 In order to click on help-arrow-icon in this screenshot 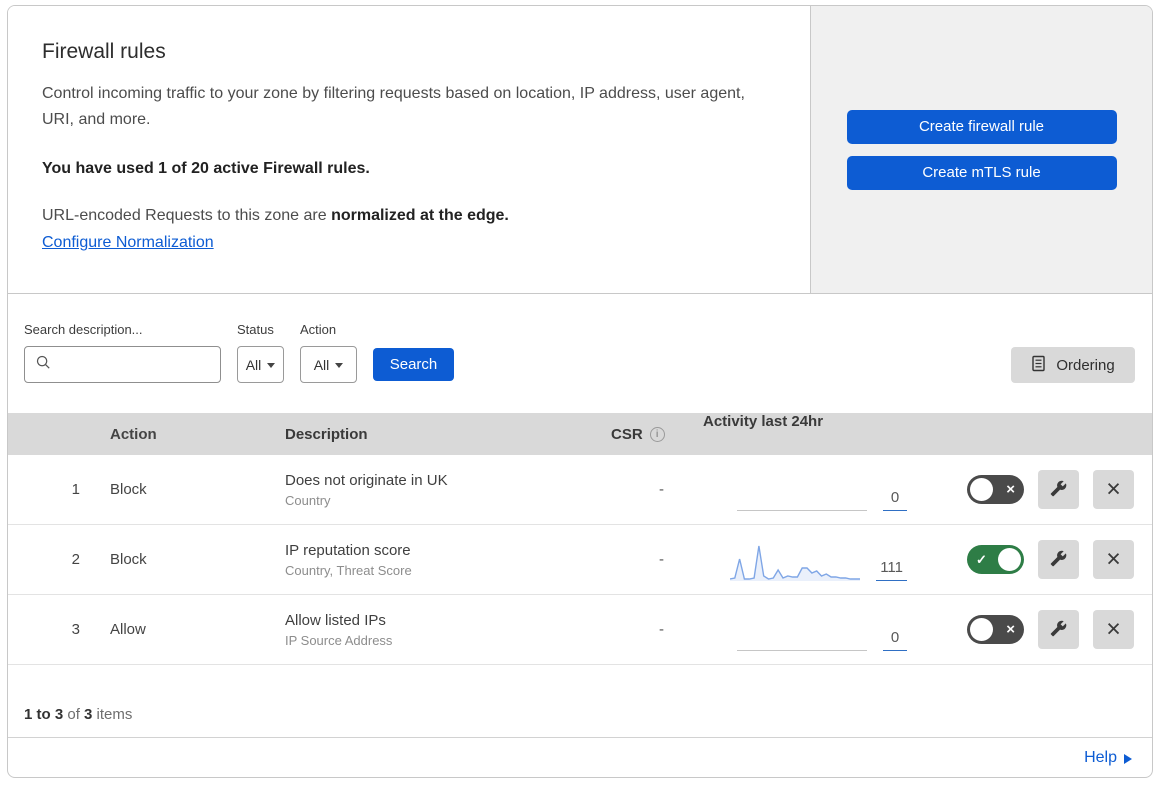, I will do `click(1128, 758)`.